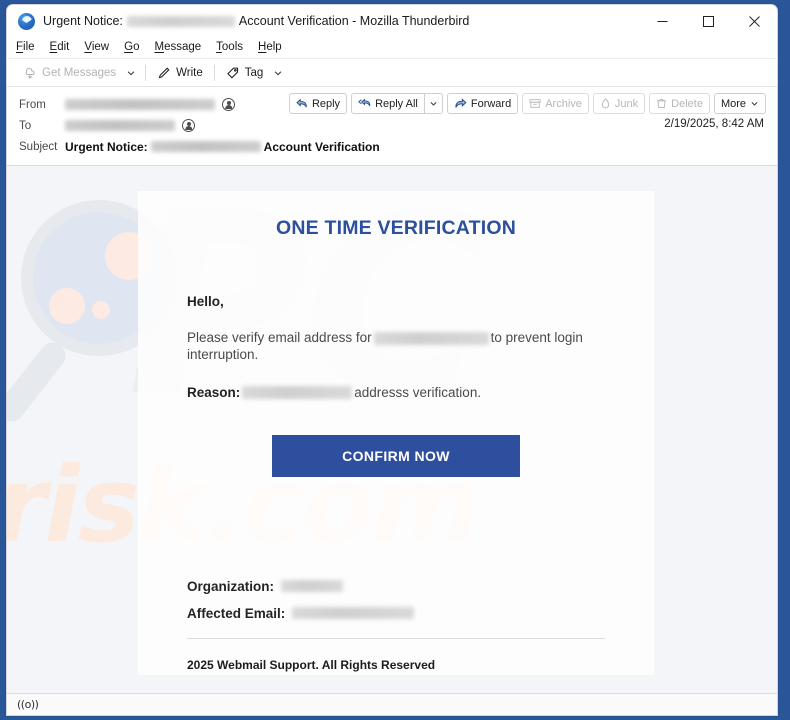 The height and width of the screenshot is (720, 790). I want to click on from-label: From, so click(32, 104).